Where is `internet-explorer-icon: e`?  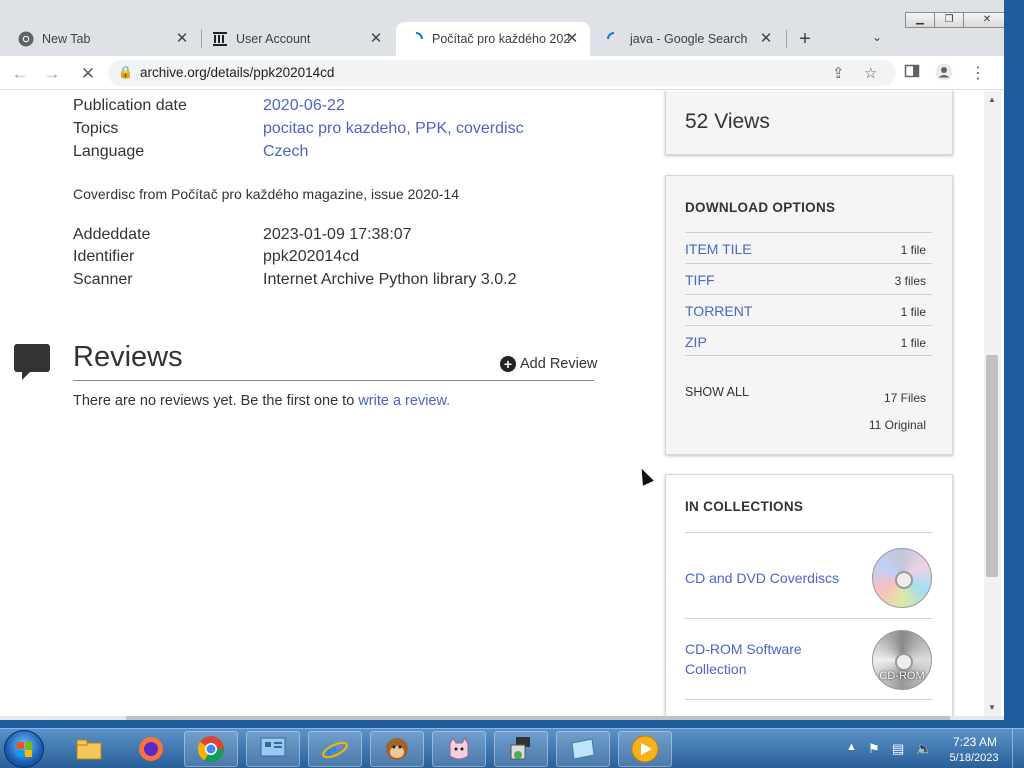 internet-explorer-icon: e is located at coordinates (335, 749).